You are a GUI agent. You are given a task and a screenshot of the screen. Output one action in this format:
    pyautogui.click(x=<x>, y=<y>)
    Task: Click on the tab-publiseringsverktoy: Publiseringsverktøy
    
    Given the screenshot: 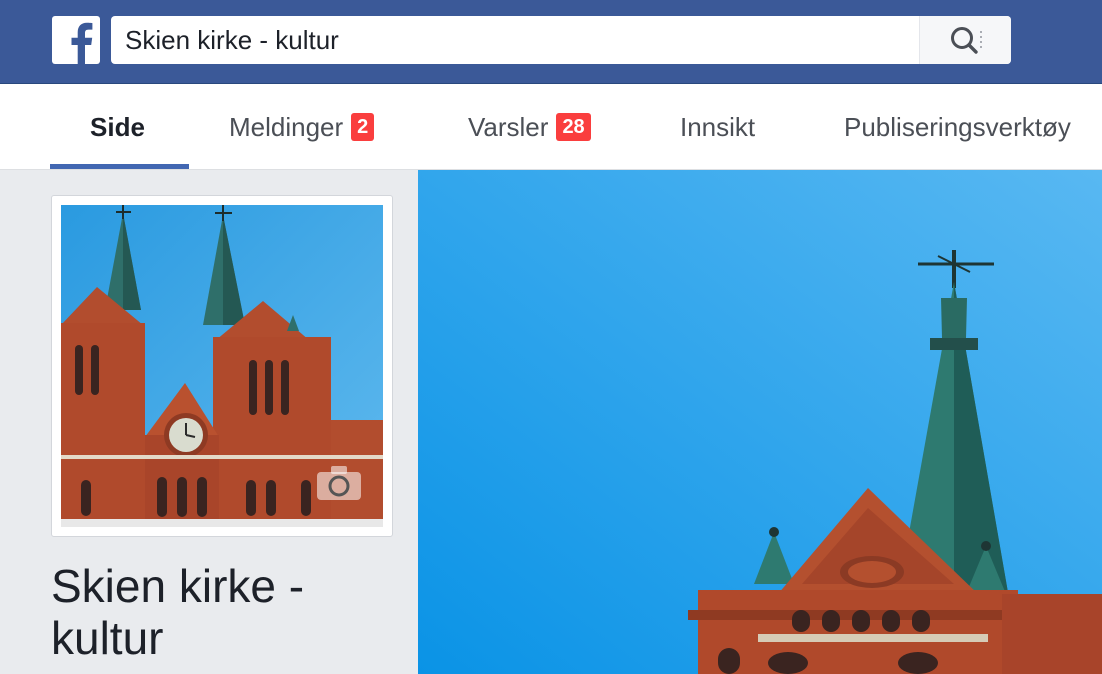 What is the action you would take?
    pyautogui.click(x=957, y=127)
    